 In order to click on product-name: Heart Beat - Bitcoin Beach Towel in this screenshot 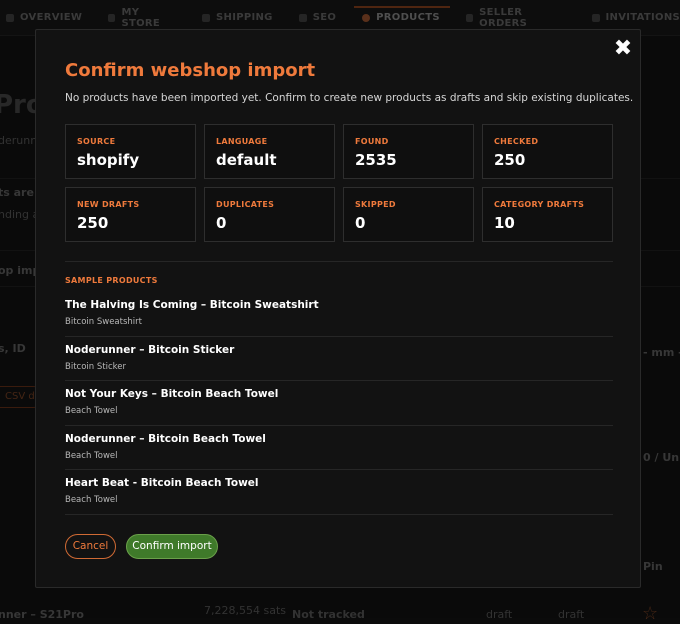, I will do `click(162, 483)`.